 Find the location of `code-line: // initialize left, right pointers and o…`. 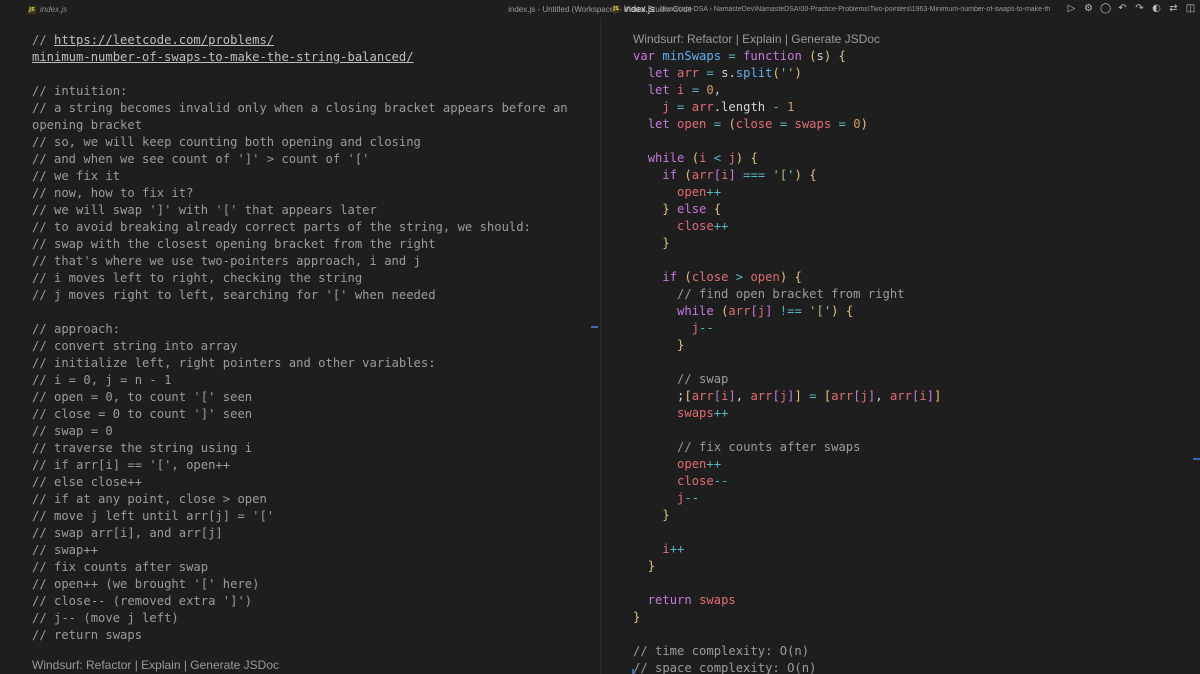

code-line: // initialize left, right pointers and o… is located at coordinates (234, 363).